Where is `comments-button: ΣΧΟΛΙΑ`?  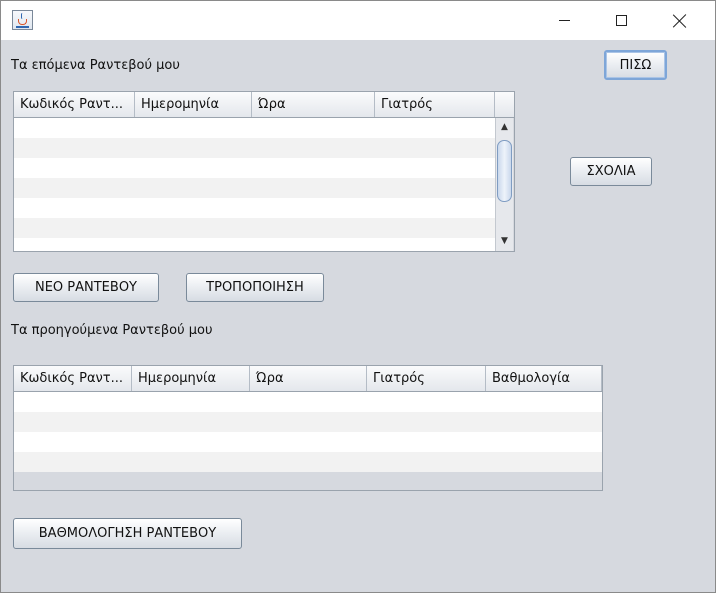 comments-button: ΣΧΟΛΙΑ is located at coordinates (611, 171).